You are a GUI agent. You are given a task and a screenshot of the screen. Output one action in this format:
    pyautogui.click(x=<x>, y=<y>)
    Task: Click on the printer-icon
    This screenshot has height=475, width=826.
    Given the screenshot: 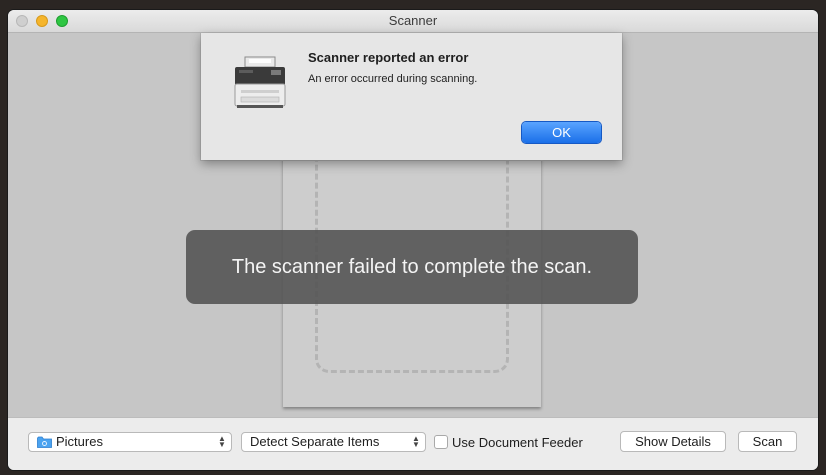 What is the action you would take?
    pyautogui.click(x=260, y=82)
    